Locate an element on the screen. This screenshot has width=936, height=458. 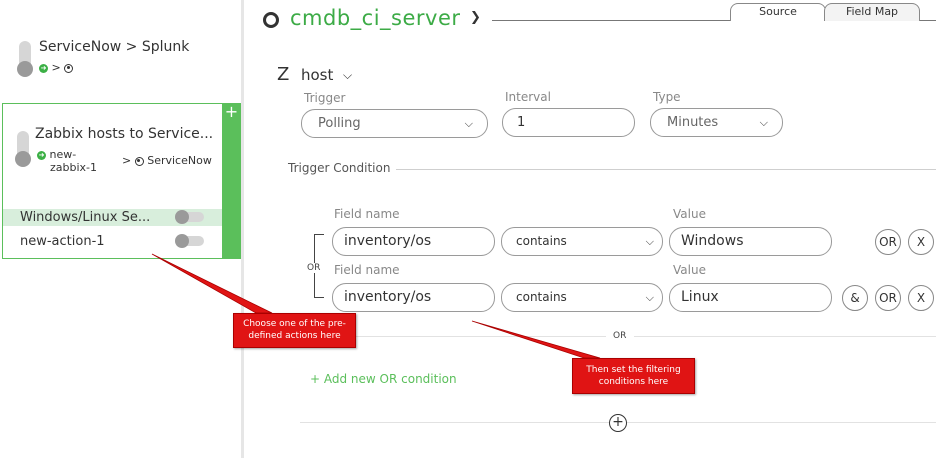
and-button: & is located at coordinates (855, 298).